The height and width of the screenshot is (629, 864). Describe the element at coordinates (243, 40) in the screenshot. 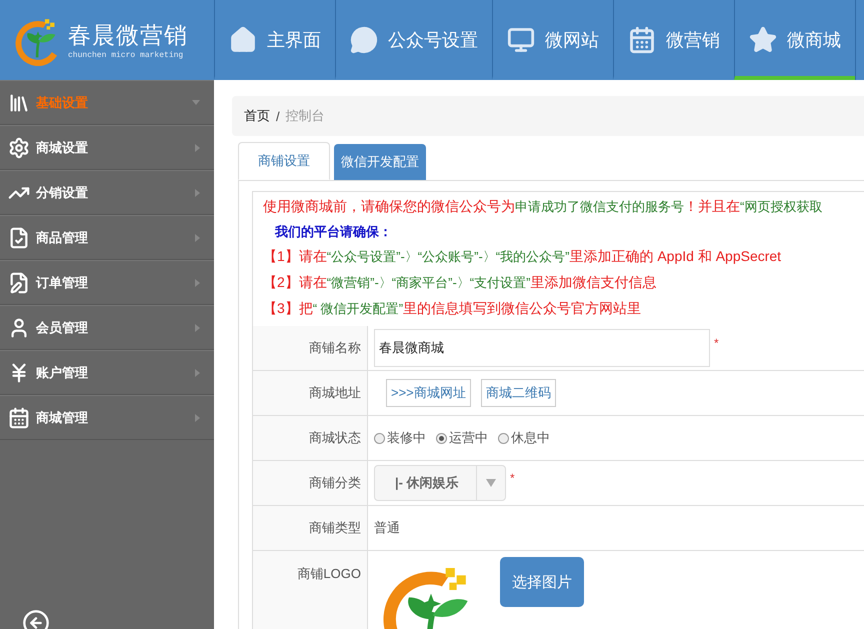

I see `home-icon` at that location.